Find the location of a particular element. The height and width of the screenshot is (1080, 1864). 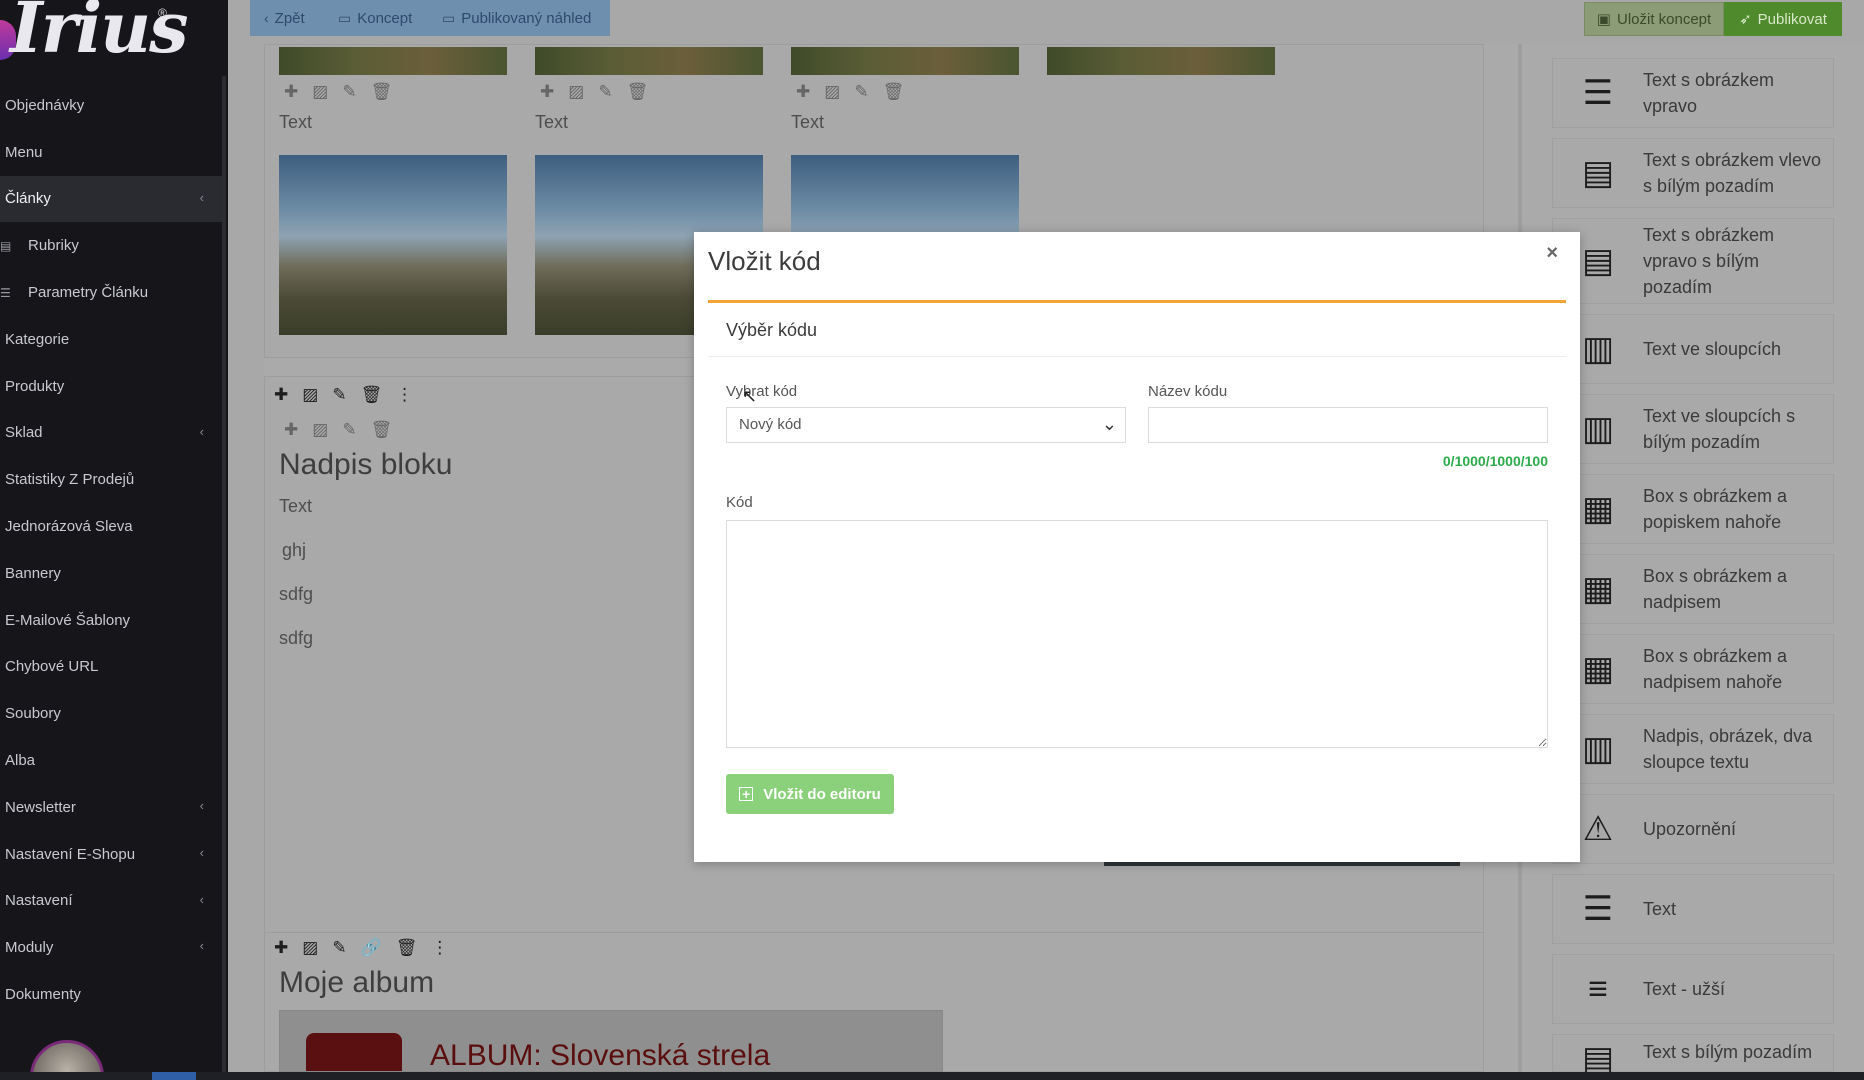

block-text-white-bg: ▤ Text s bílým pozadím is located at coordinates (1693, 1056).